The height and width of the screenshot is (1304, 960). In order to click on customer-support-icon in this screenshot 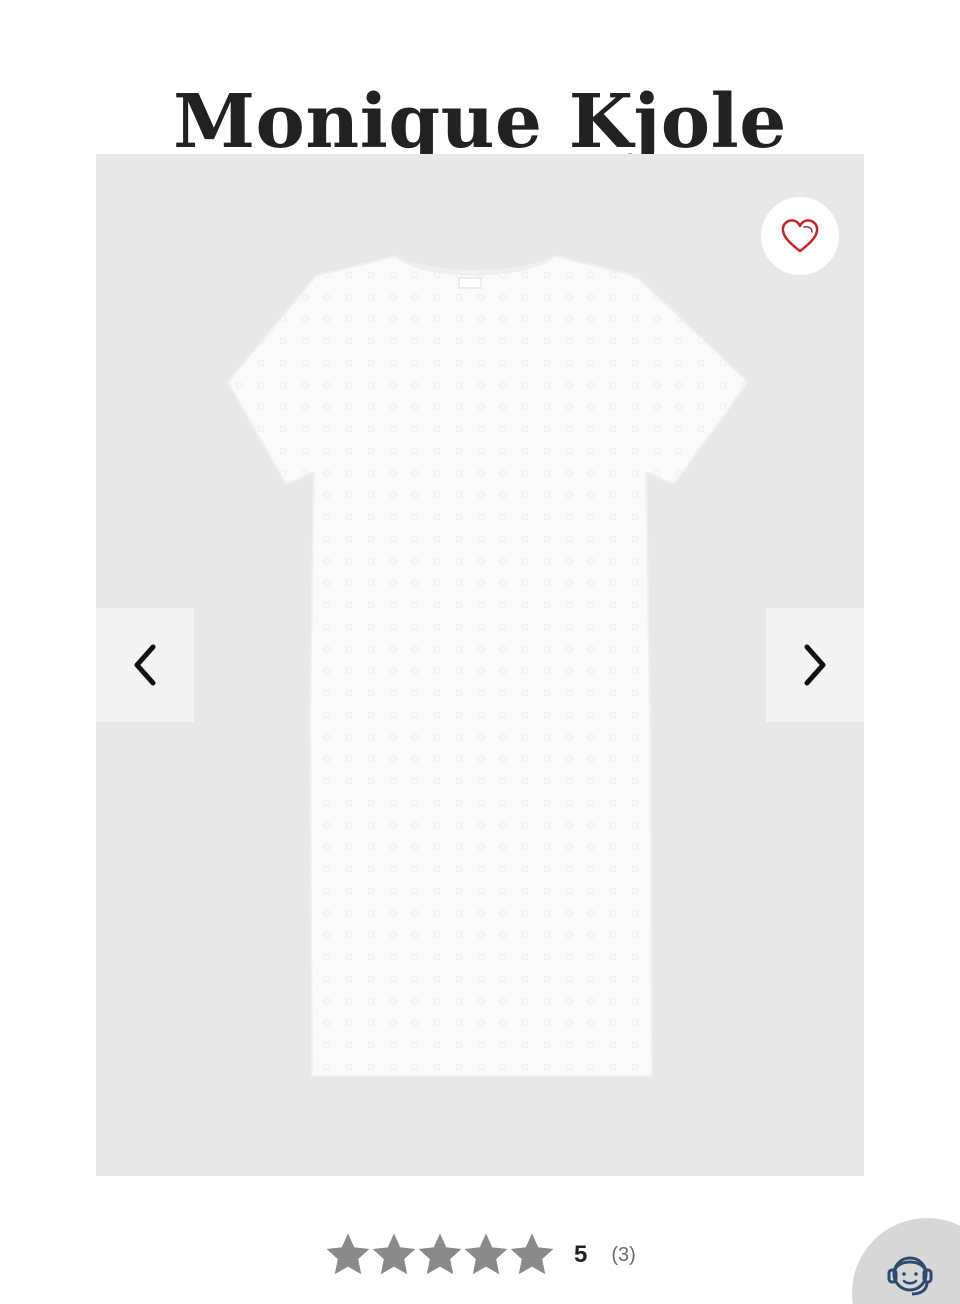, I will do `click(910, 1276)`.